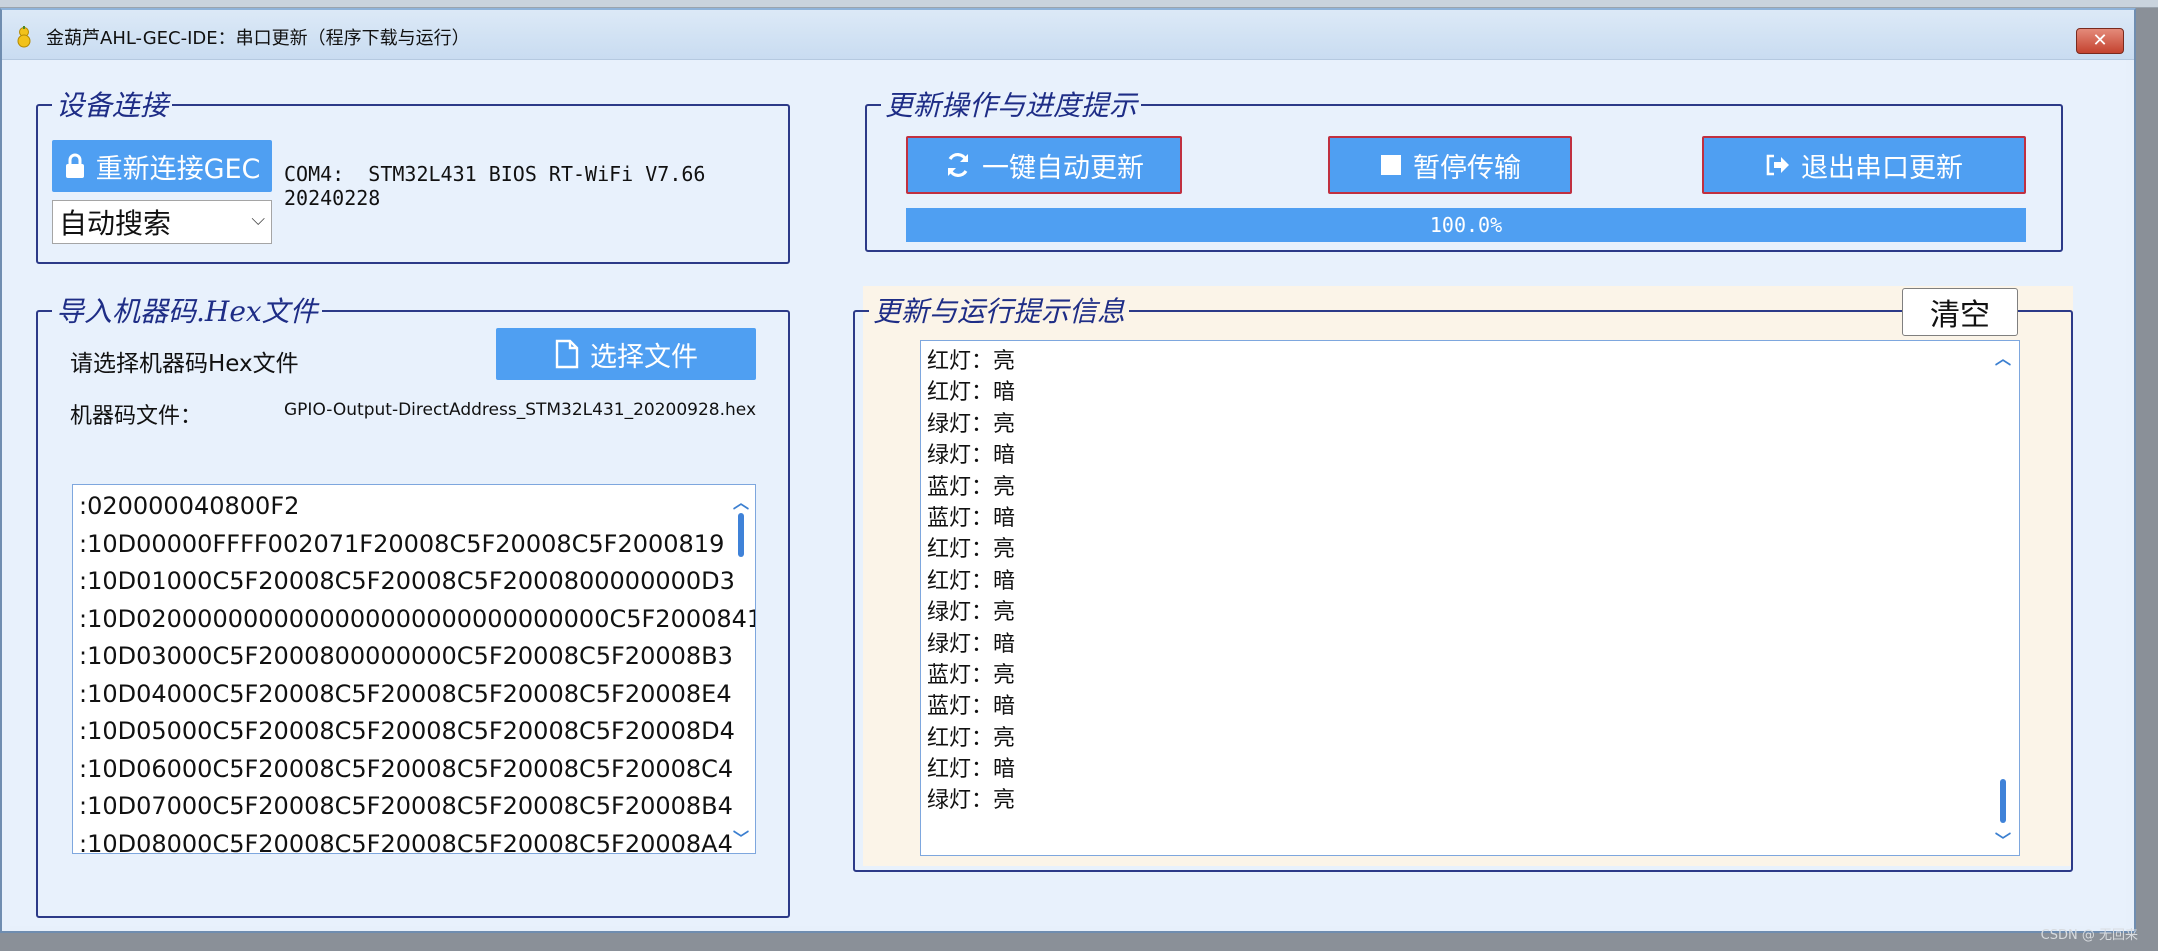 This screenshot has height=951, width=2158. I want to click on hex-line: :020000040800F2, so click(189, 506).